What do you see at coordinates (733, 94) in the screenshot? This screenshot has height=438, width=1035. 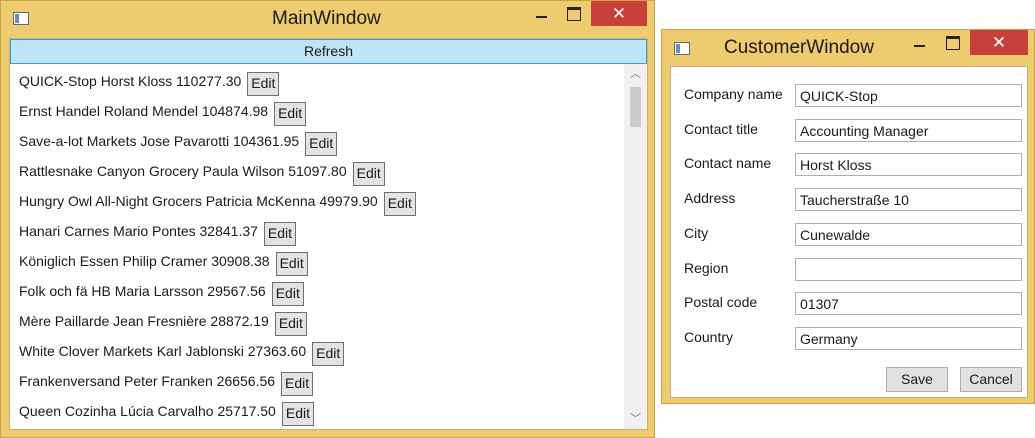 I see `company-name-label: Company name` at bounding box center [733, 94].